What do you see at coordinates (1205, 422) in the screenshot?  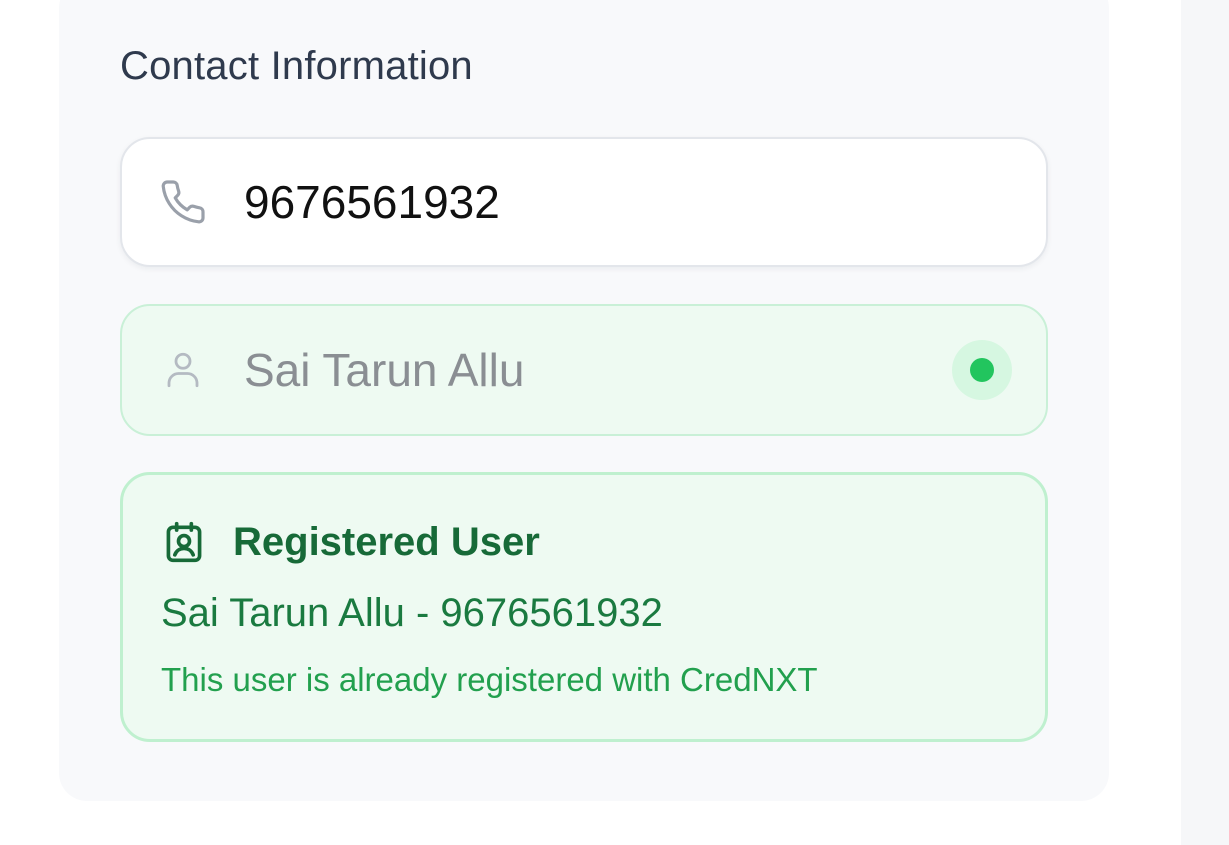 I see `right-rail-panel` at bounding box center [1205, 422].